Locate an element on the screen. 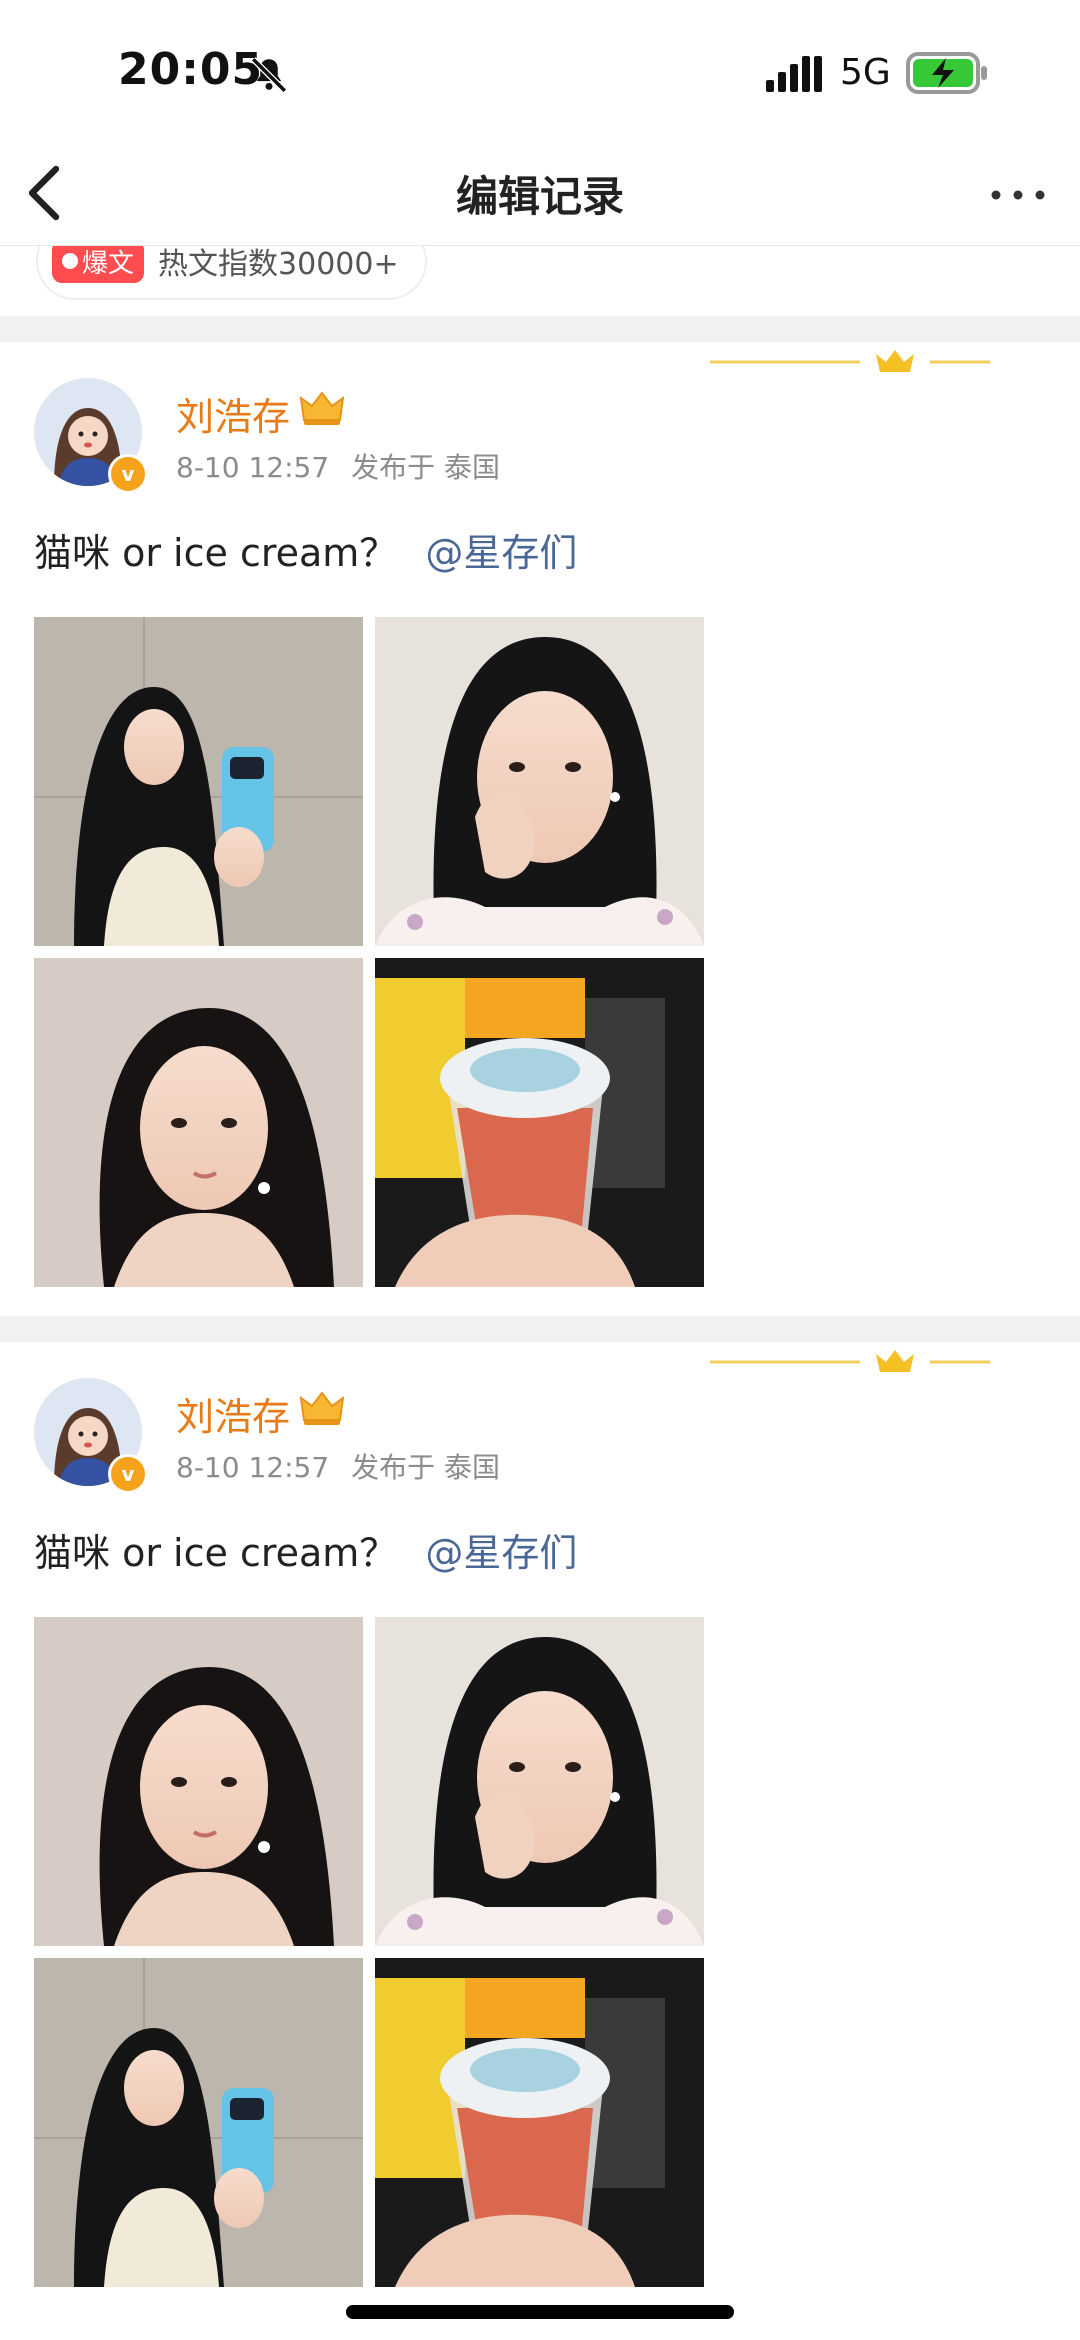 The width and height of the screenshot is (1080, 2340). hot-index-text: 热文指数30000+ is located at coordinates (278, 264).